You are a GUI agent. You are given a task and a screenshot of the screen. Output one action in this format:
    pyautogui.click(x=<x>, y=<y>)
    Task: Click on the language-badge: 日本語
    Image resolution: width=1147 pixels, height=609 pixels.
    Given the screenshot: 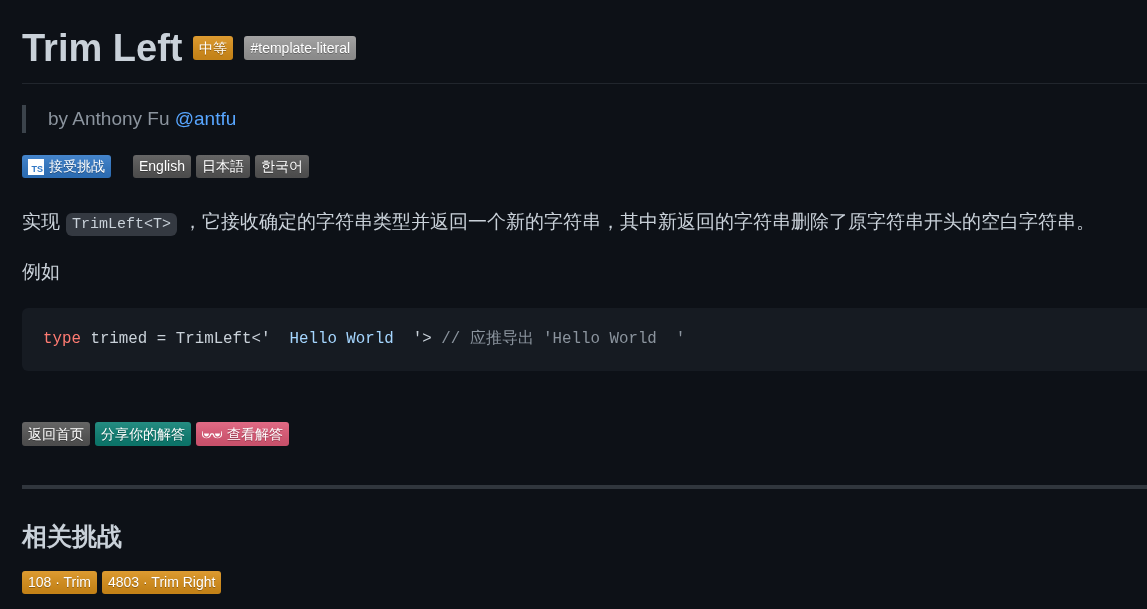 What is the action you would take?
    pyautogui.click(x=222, y=166)
    